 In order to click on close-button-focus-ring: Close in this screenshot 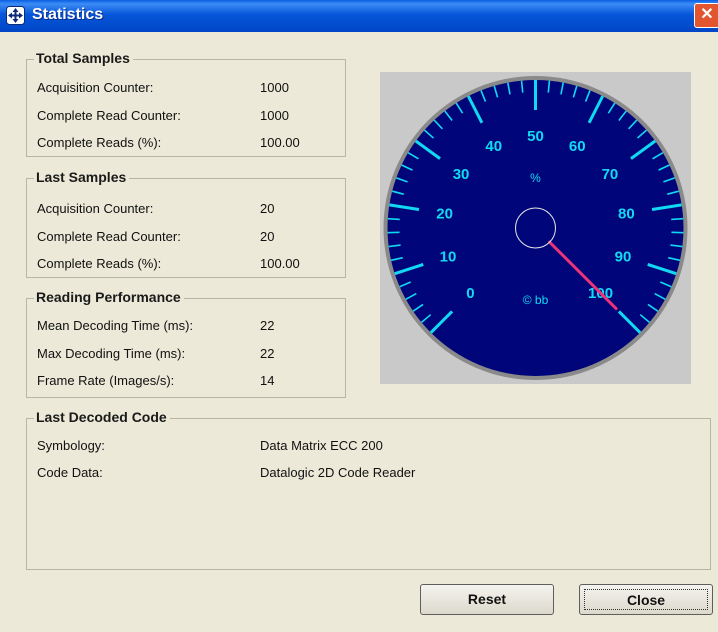, I will do `click(646, 599)`.